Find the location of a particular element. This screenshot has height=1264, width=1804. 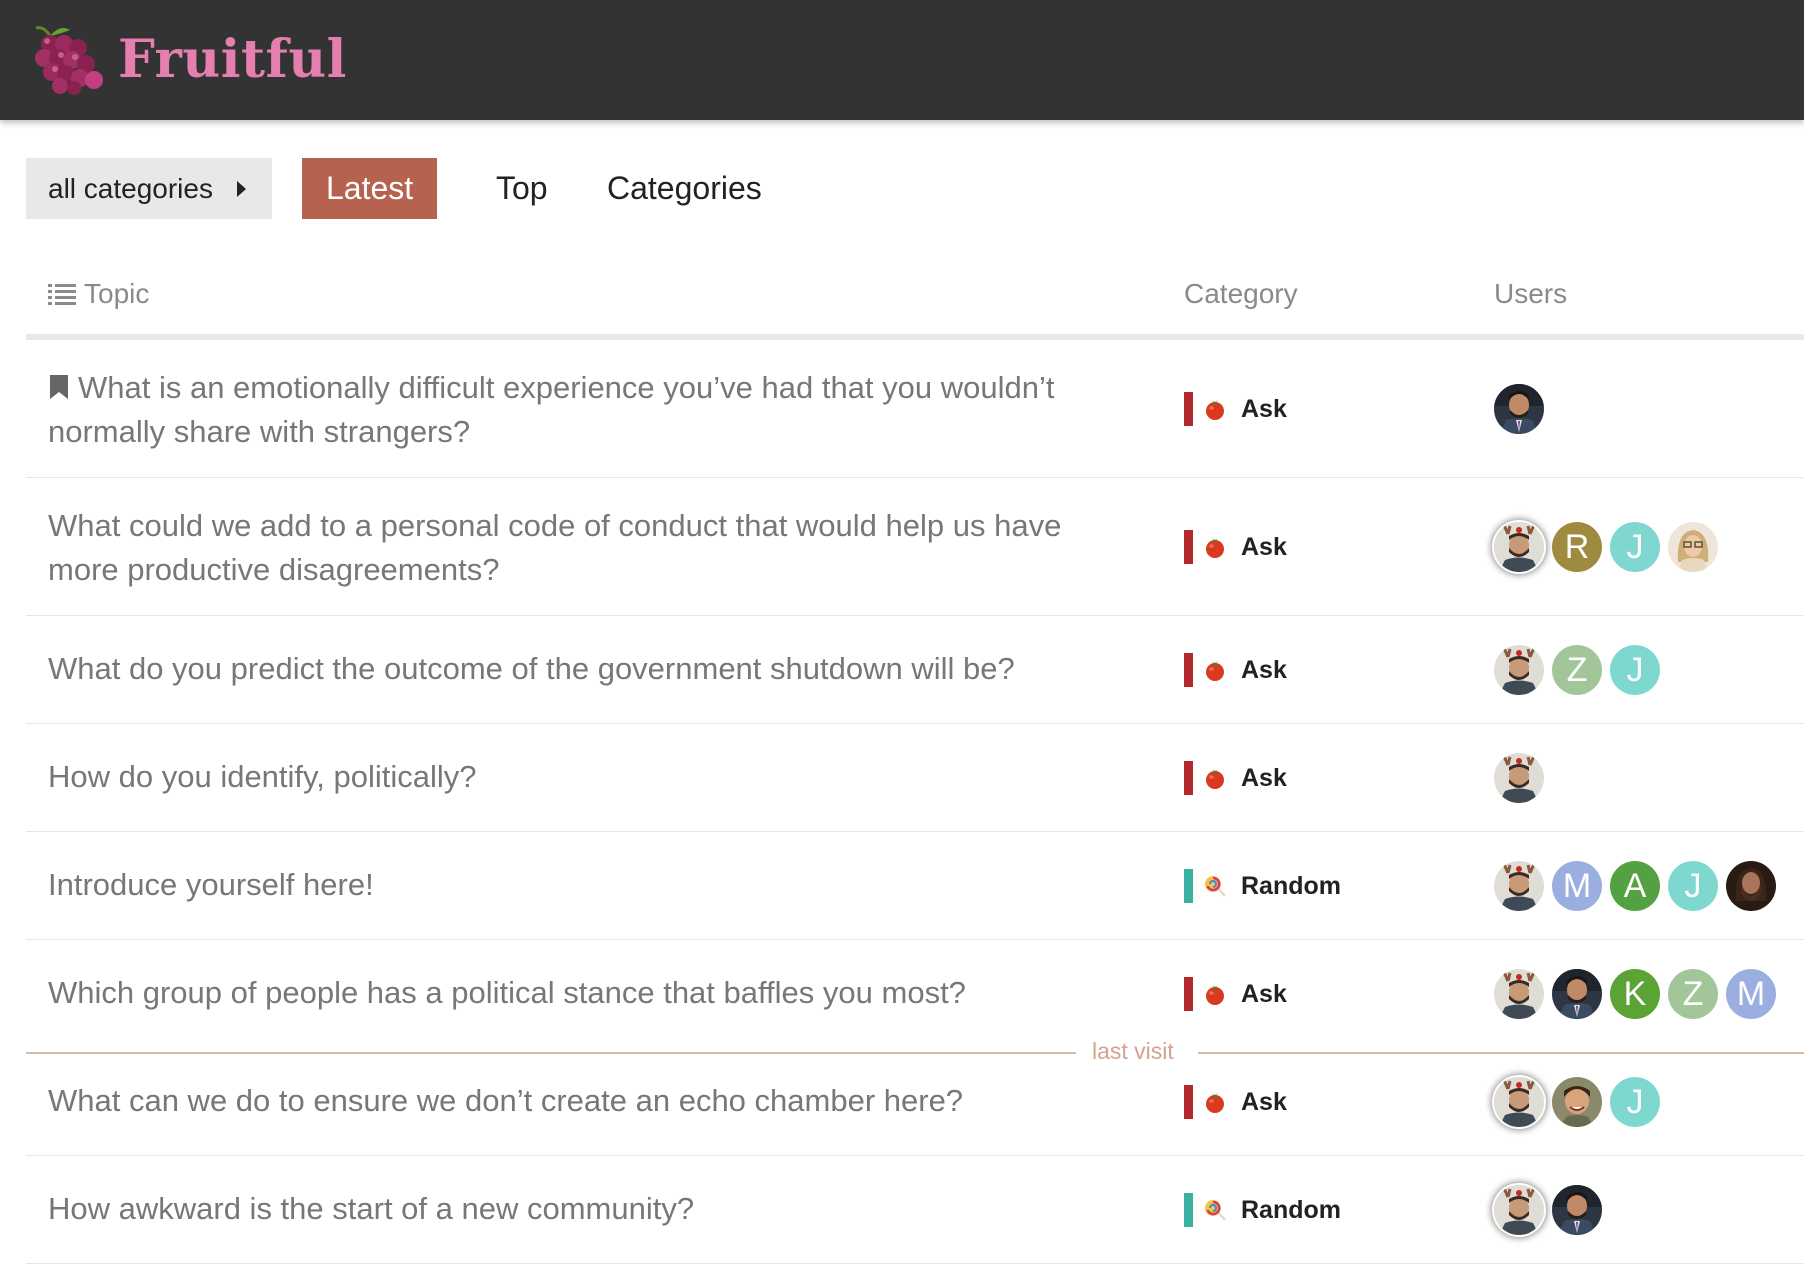

topic-title-cell: How do you identify, politically? is located at coordinates (583, 777).